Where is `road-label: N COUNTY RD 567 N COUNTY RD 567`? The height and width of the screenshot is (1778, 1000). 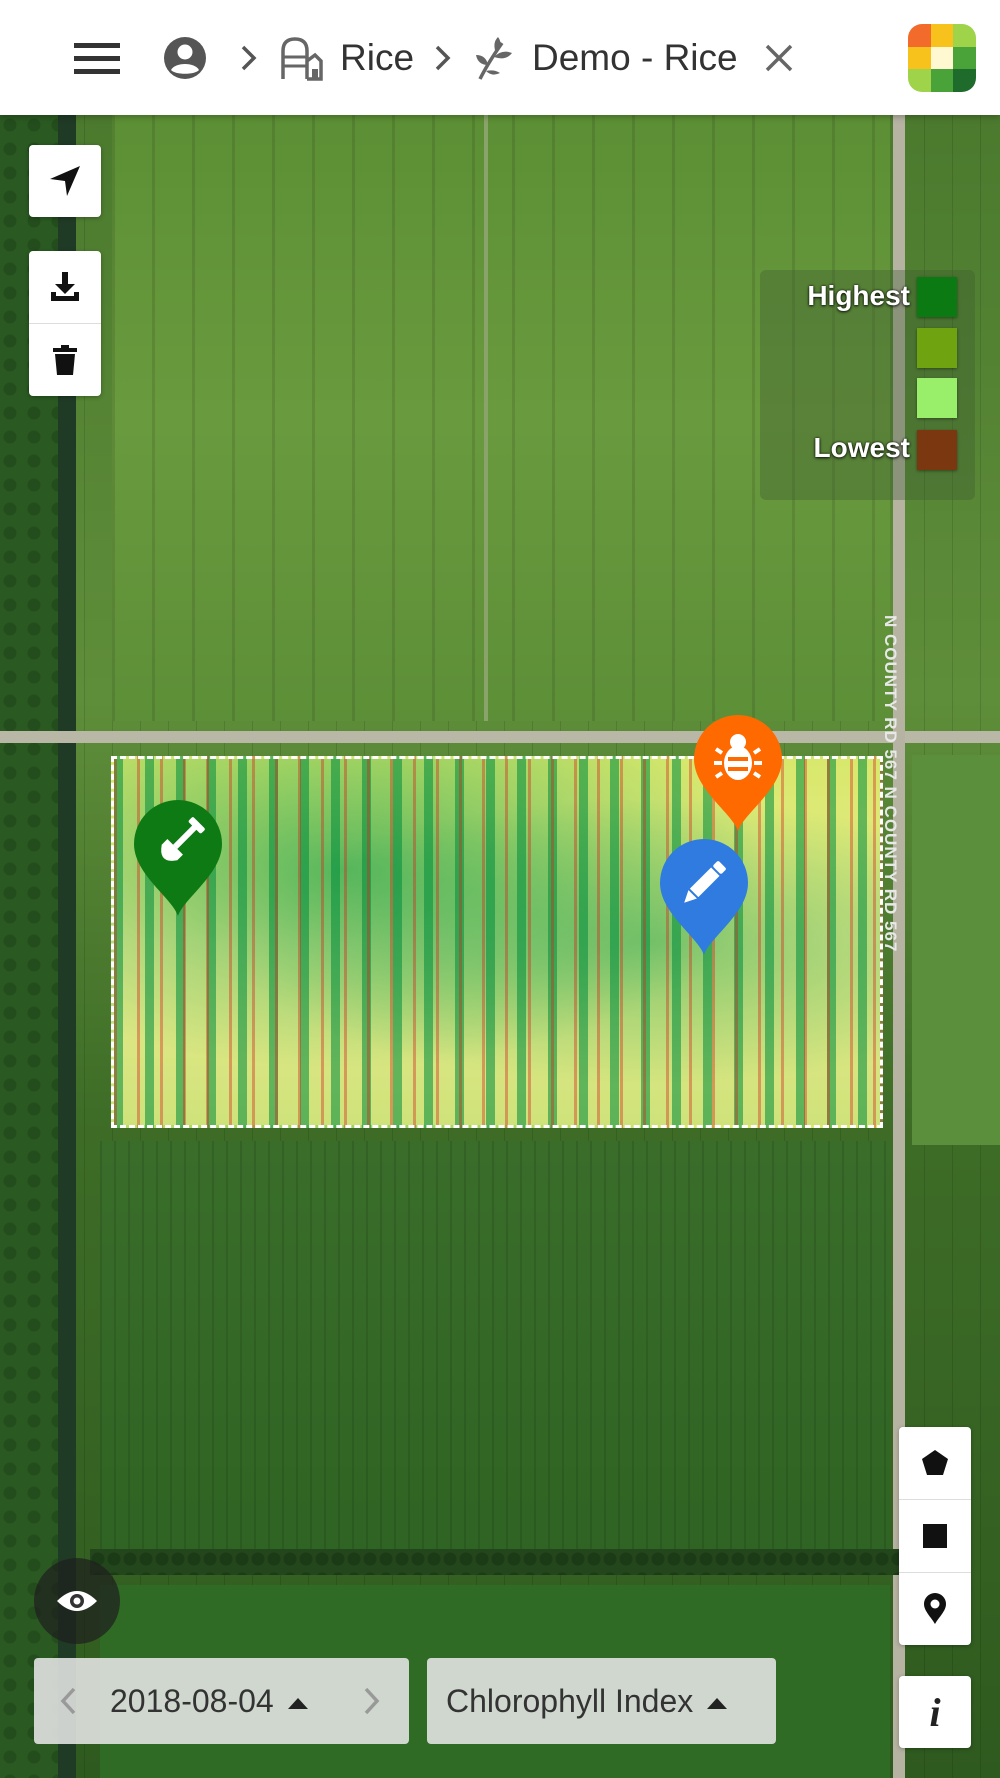 road-label: N COUNTY RD 567 N COUNTY RD 567 is located at coordinates (890, 784).